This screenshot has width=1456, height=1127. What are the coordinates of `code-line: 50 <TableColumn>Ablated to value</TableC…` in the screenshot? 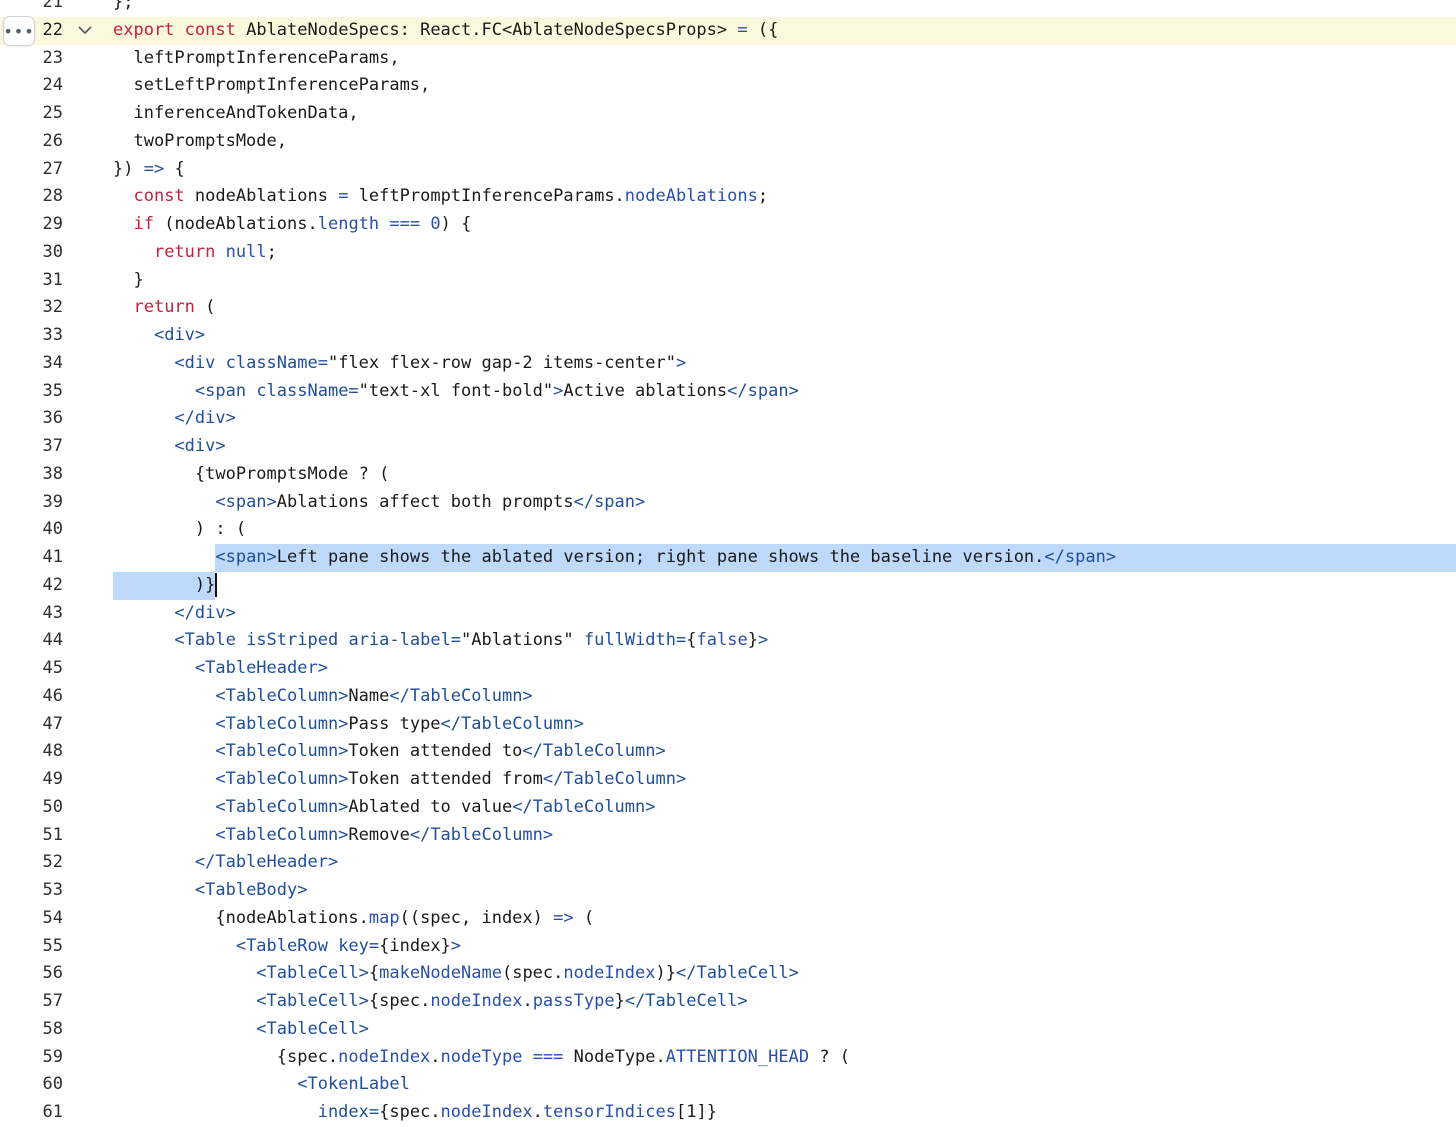 It's located at (728, 808).